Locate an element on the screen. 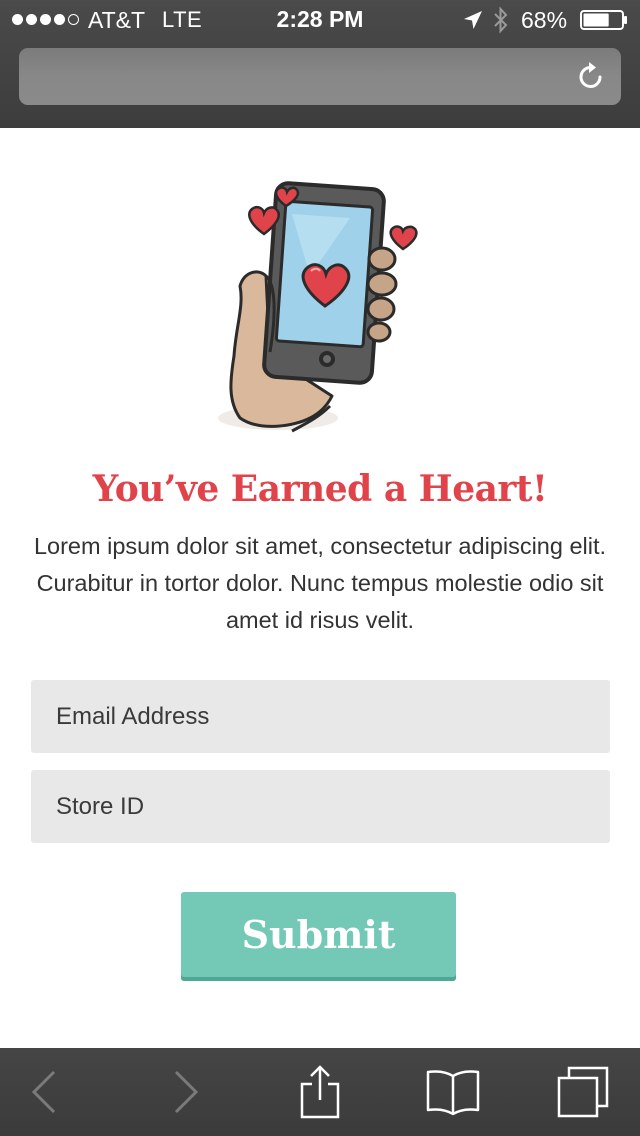 This screenshot has width=640, height=1136. bookmarks-icon is located at coordinates (452, 1093).